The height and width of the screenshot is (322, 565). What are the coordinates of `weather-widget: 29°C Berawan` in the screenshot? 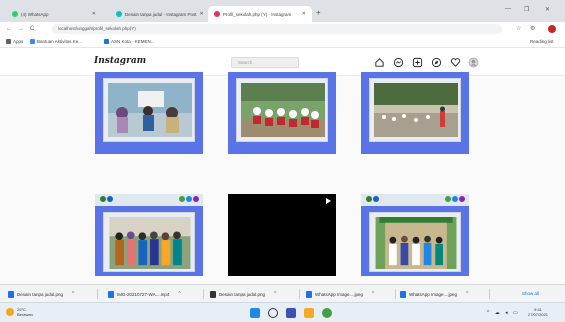 It's located at (19, 312).